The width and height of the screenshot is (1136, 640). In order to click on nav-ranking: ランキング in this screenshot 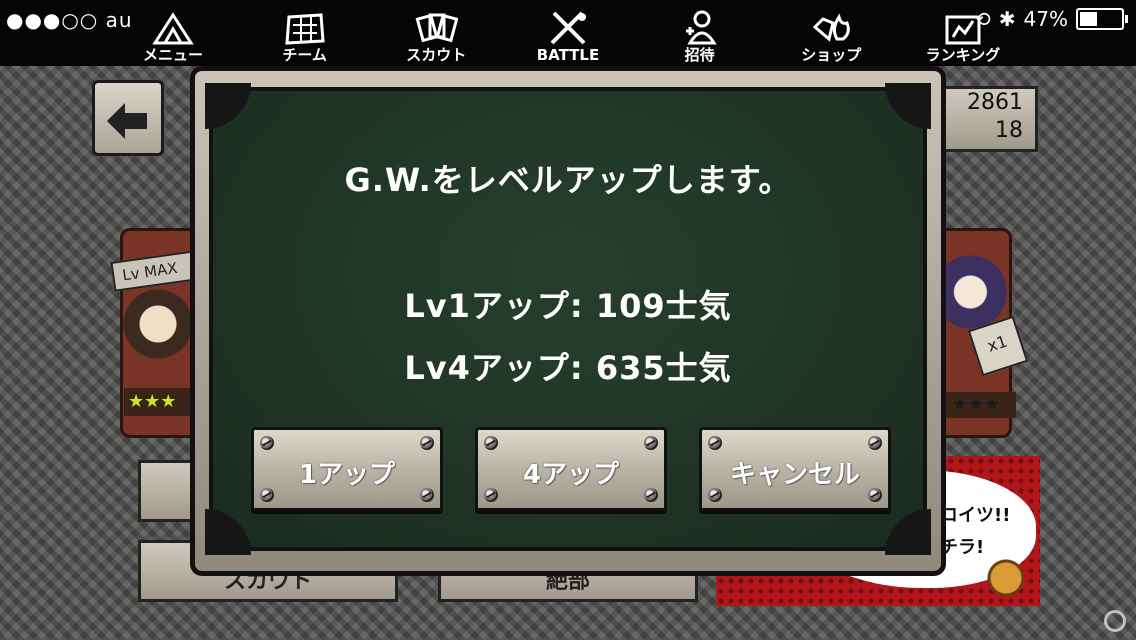, I will do `click(963, 33)`.